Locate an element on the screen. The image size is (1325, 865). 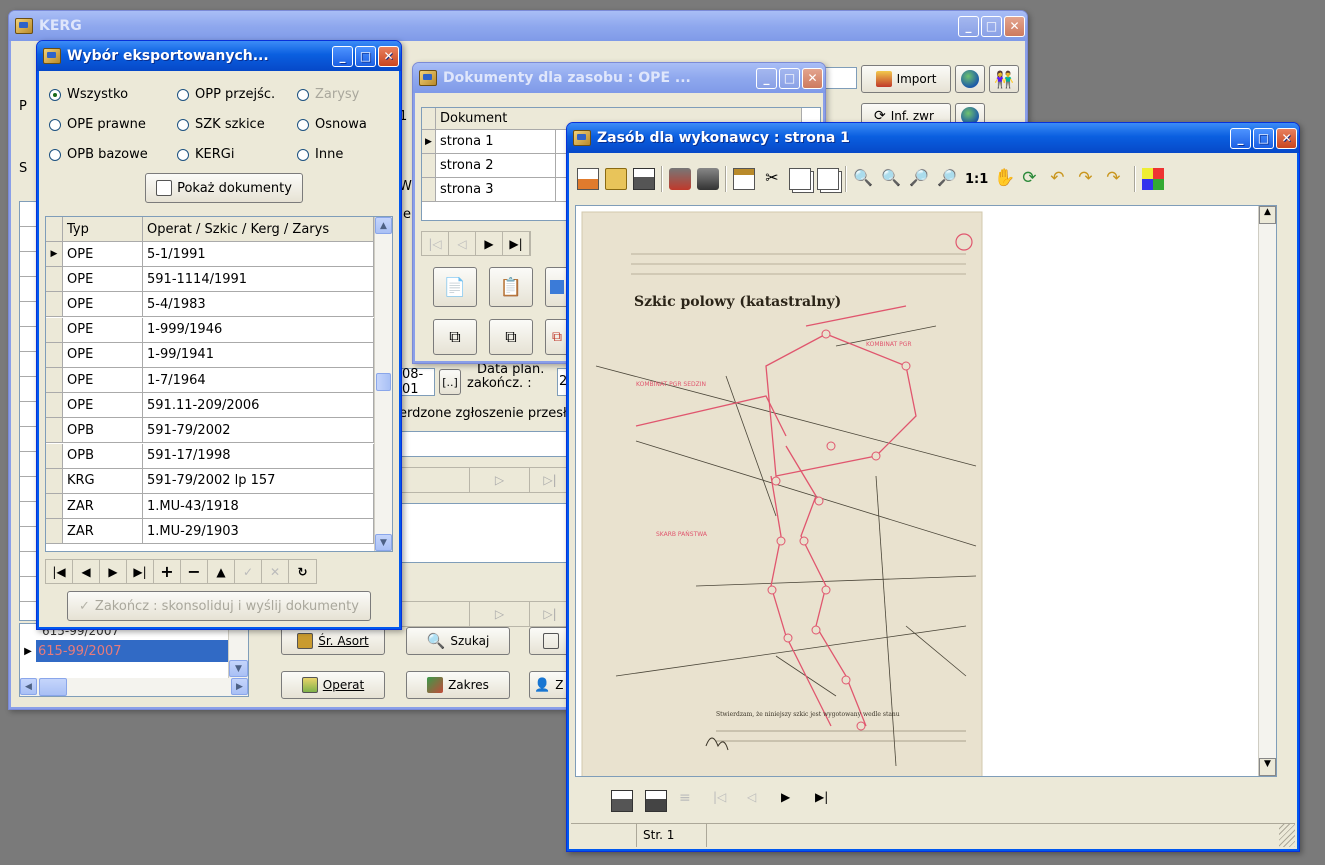
col-typ: Typ is located at coordinates (103, 229).